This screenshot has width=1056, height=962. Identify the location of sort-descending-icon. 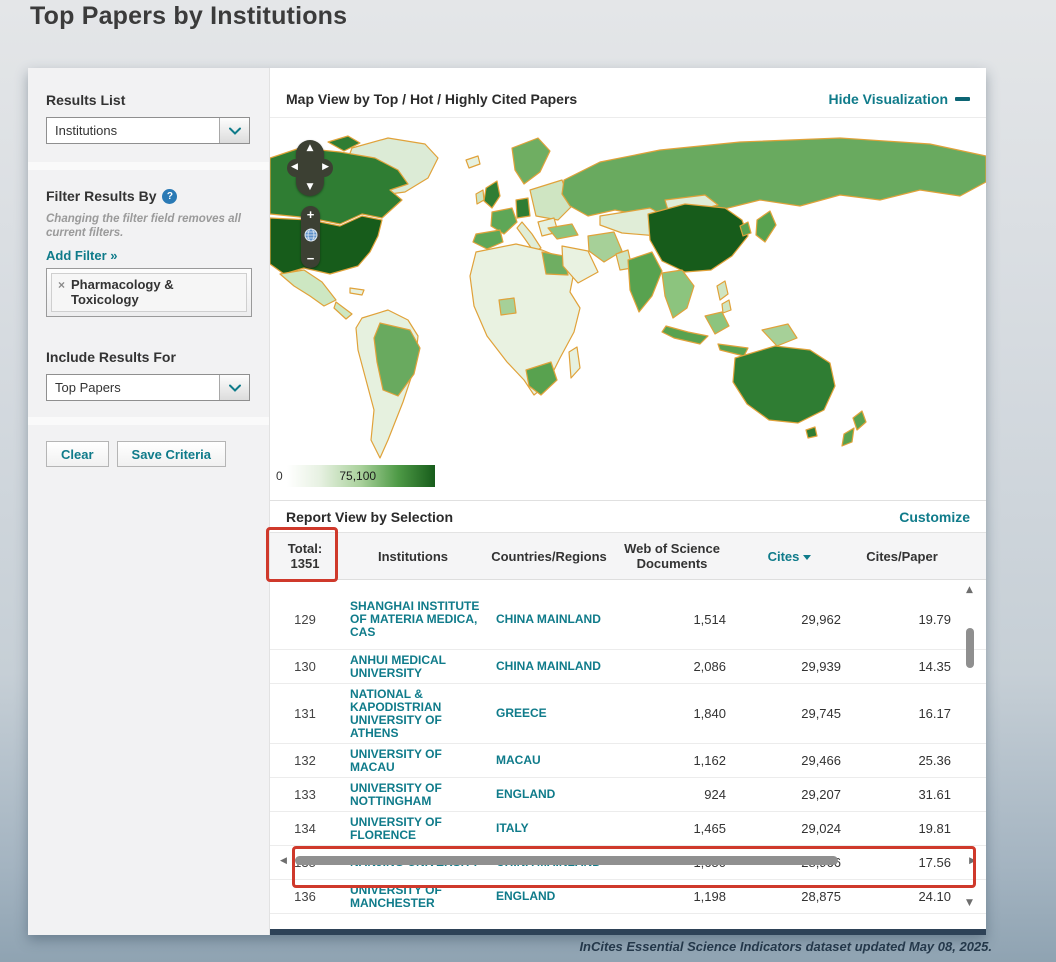
(807, 557).